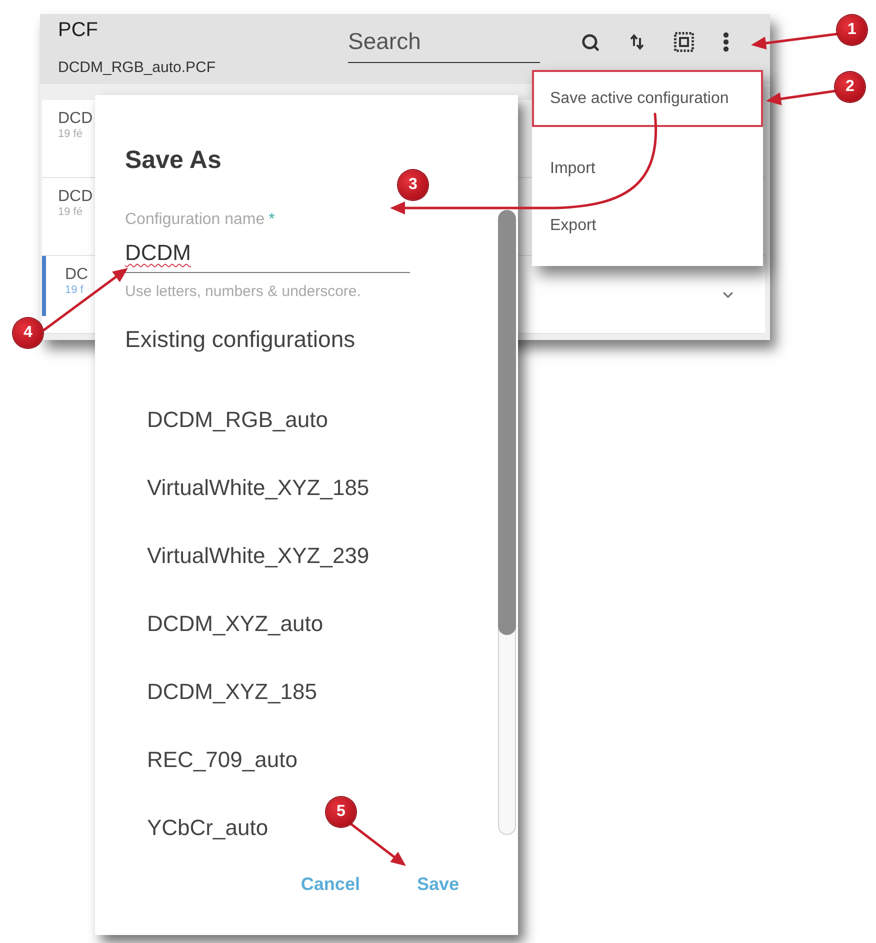  Describe the element at coordinates (637, 42) in the screenshot. I see `up-down-arrows-icon` at that location.